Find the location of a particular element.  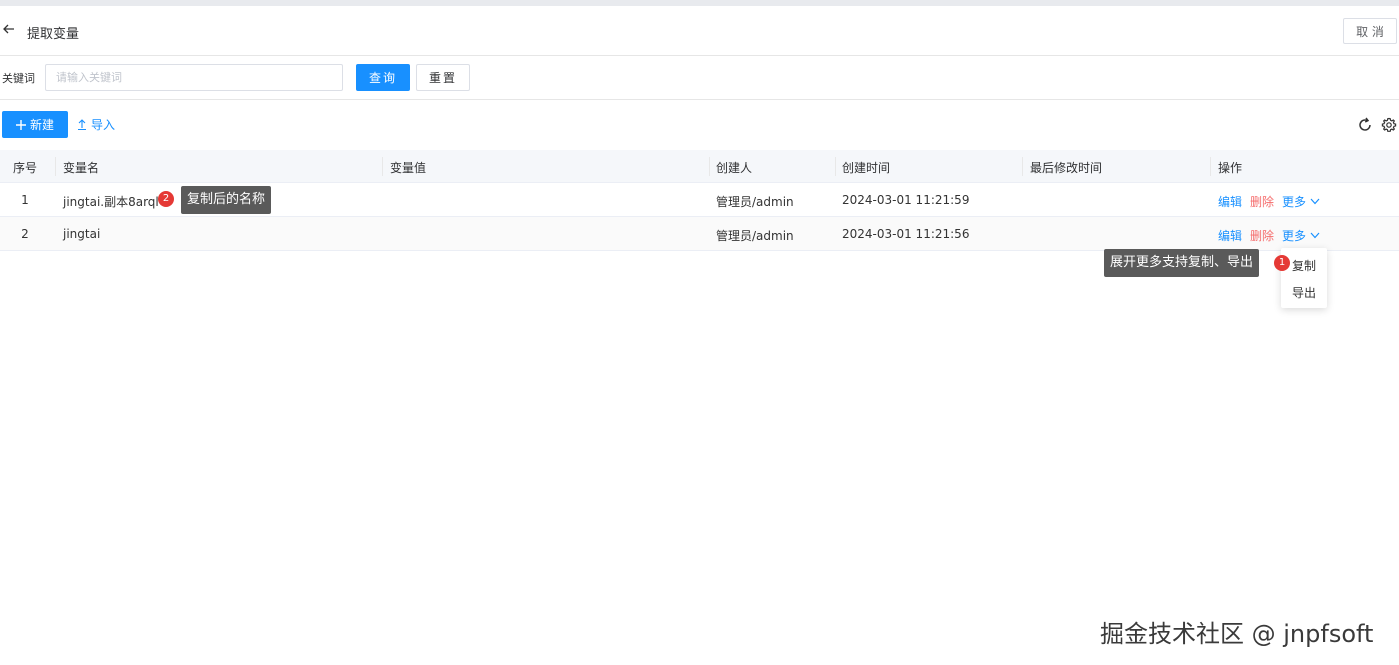

annotation-badge: 1 is located at coordinates (1282, 263).